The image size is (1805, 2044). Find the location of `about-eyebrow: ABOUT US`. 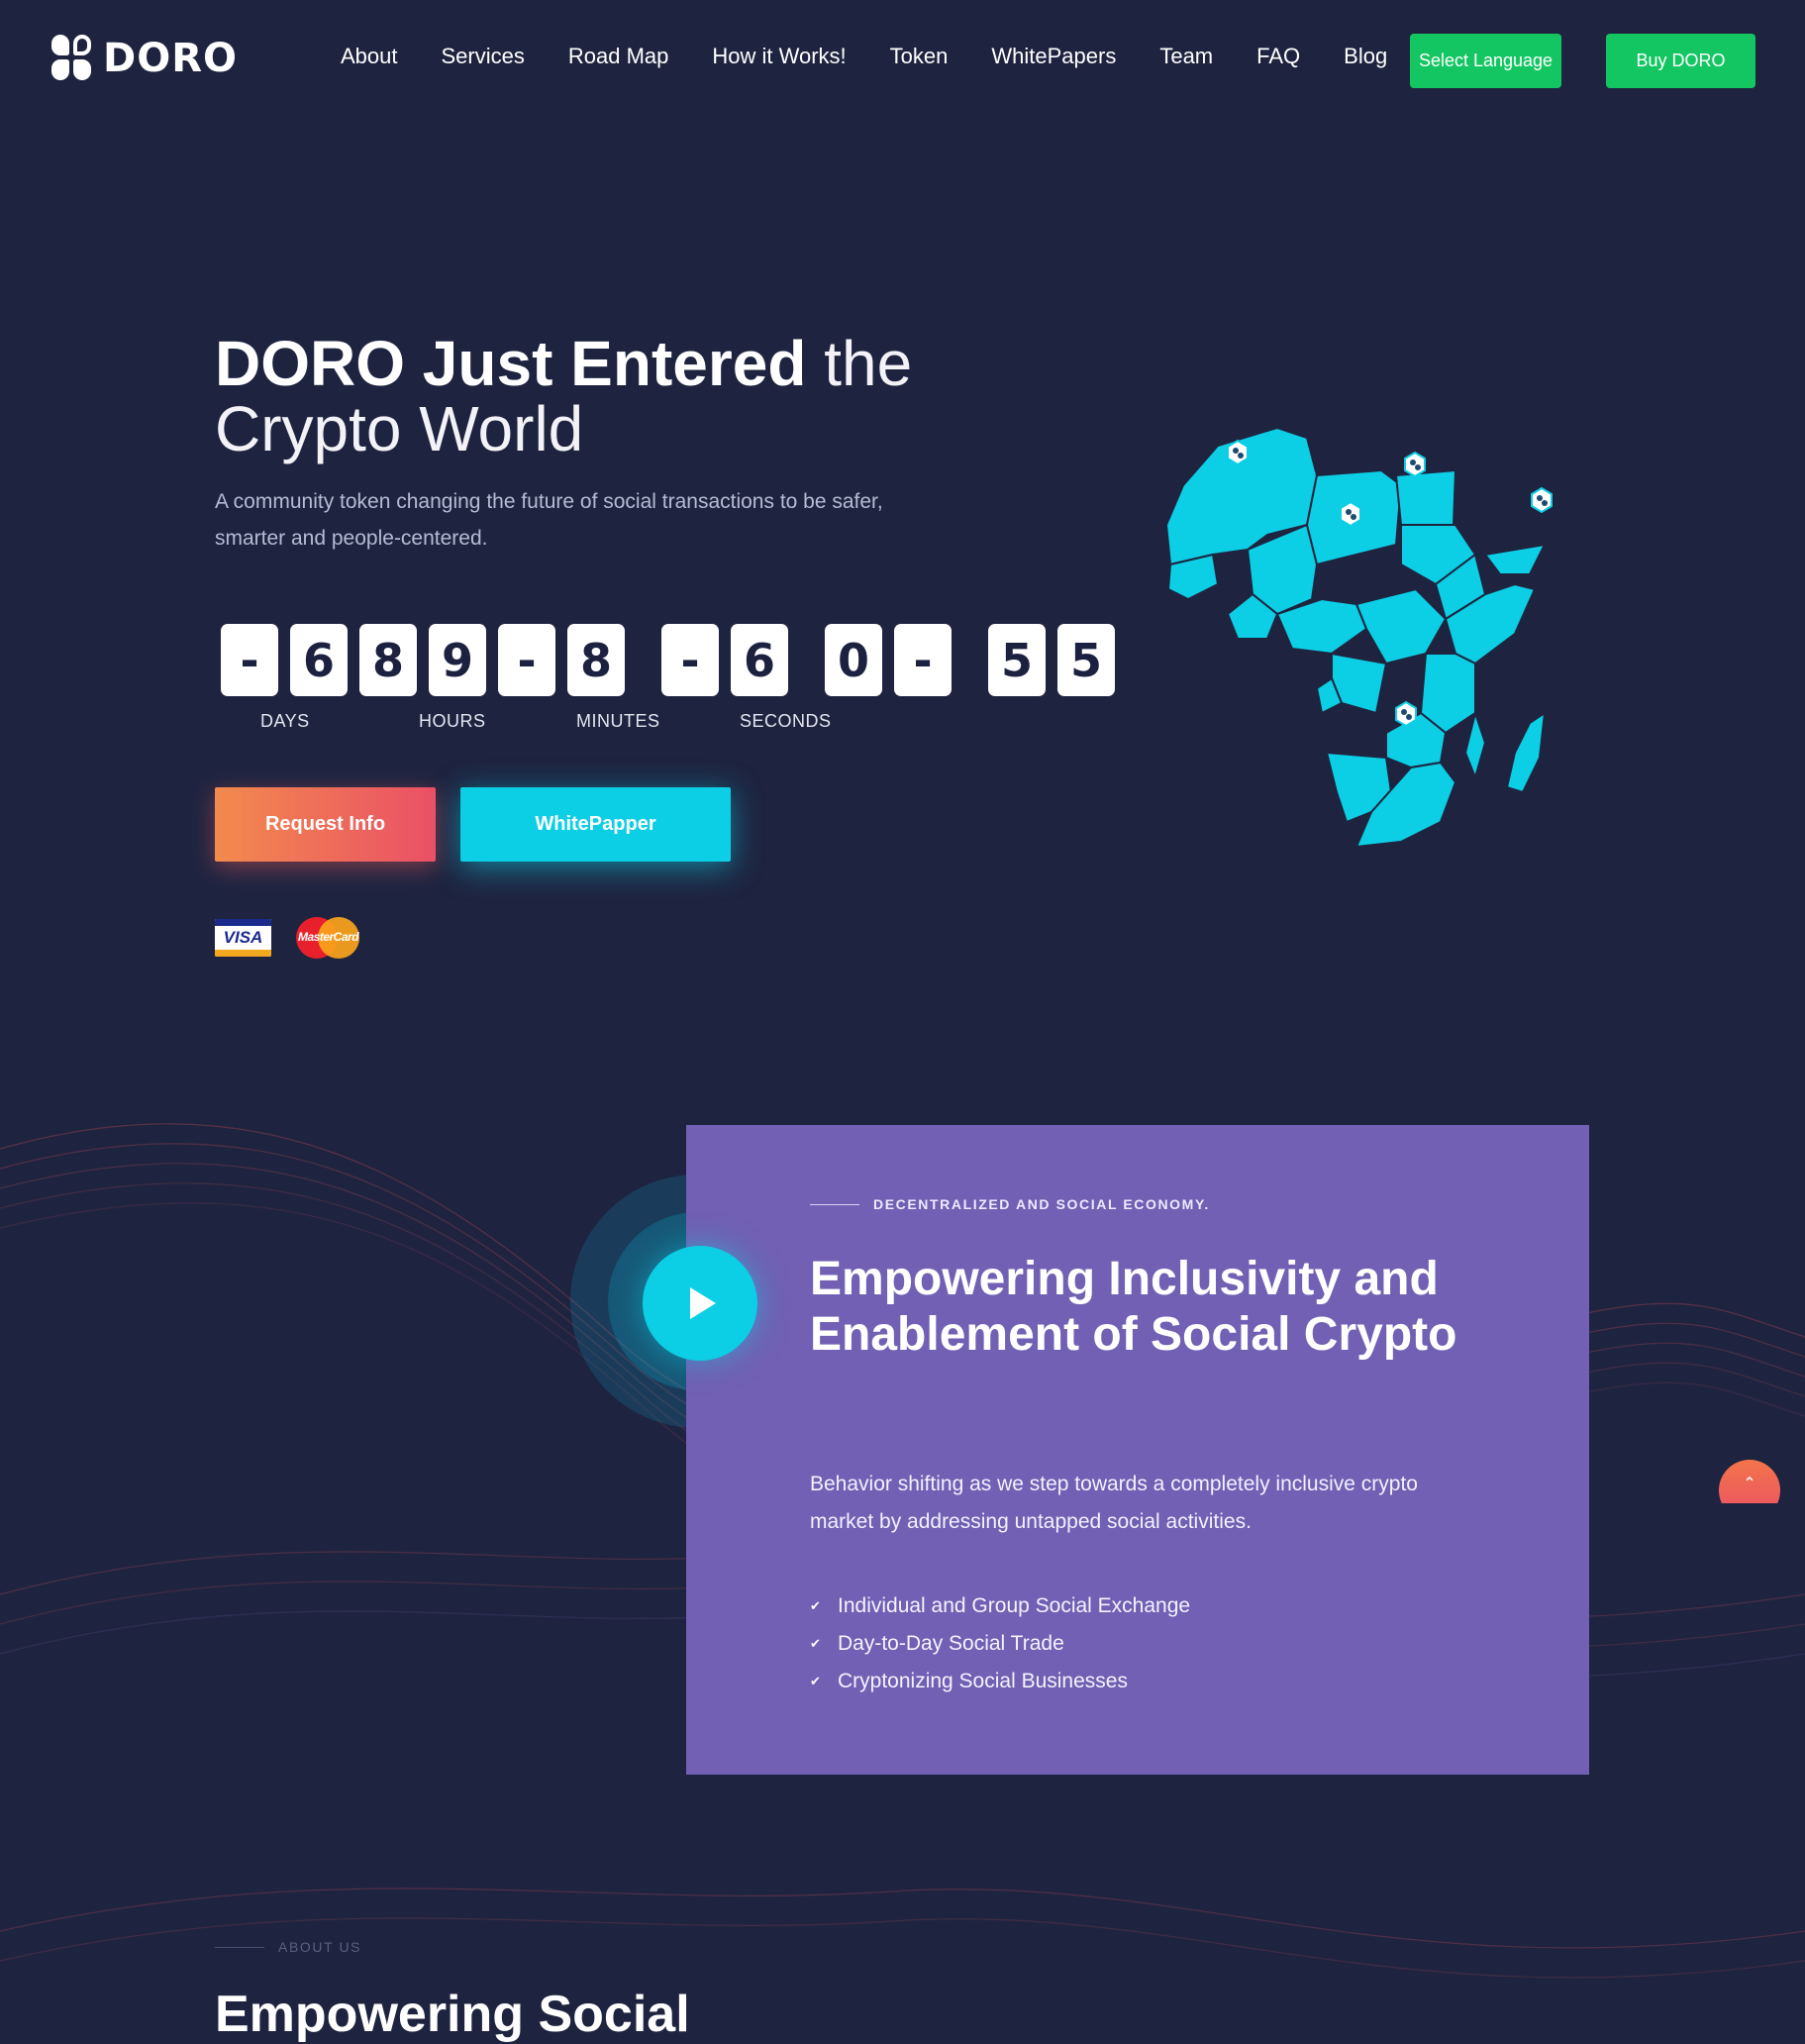

about-eyebrow: ABOUT US is located at coordinates (288, 1947).